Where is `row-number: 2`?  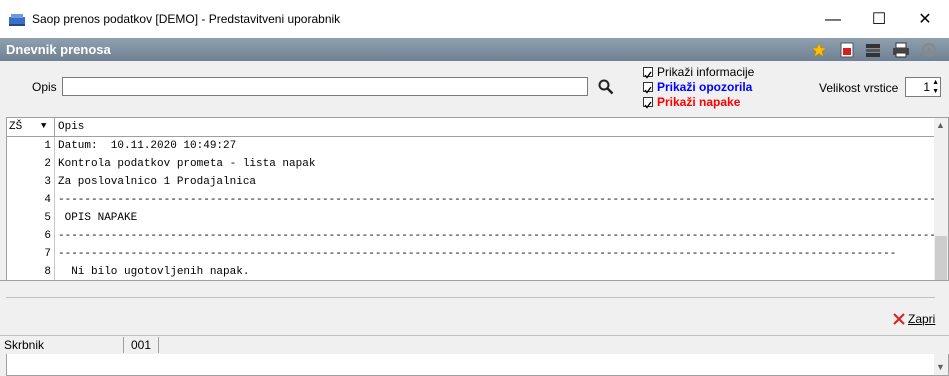 row-number: 2 is located at coordinates (47, 164).